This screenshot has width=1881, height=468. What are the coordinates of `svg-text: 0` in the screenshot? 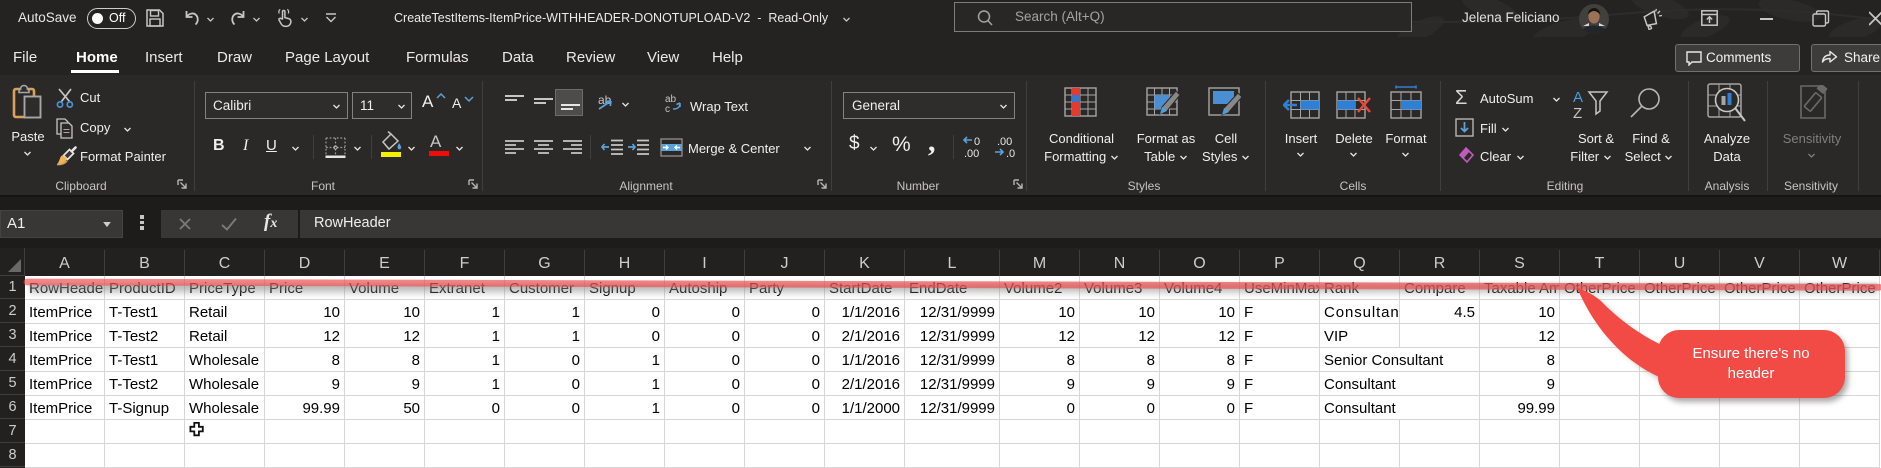 It's located at (977, 142).